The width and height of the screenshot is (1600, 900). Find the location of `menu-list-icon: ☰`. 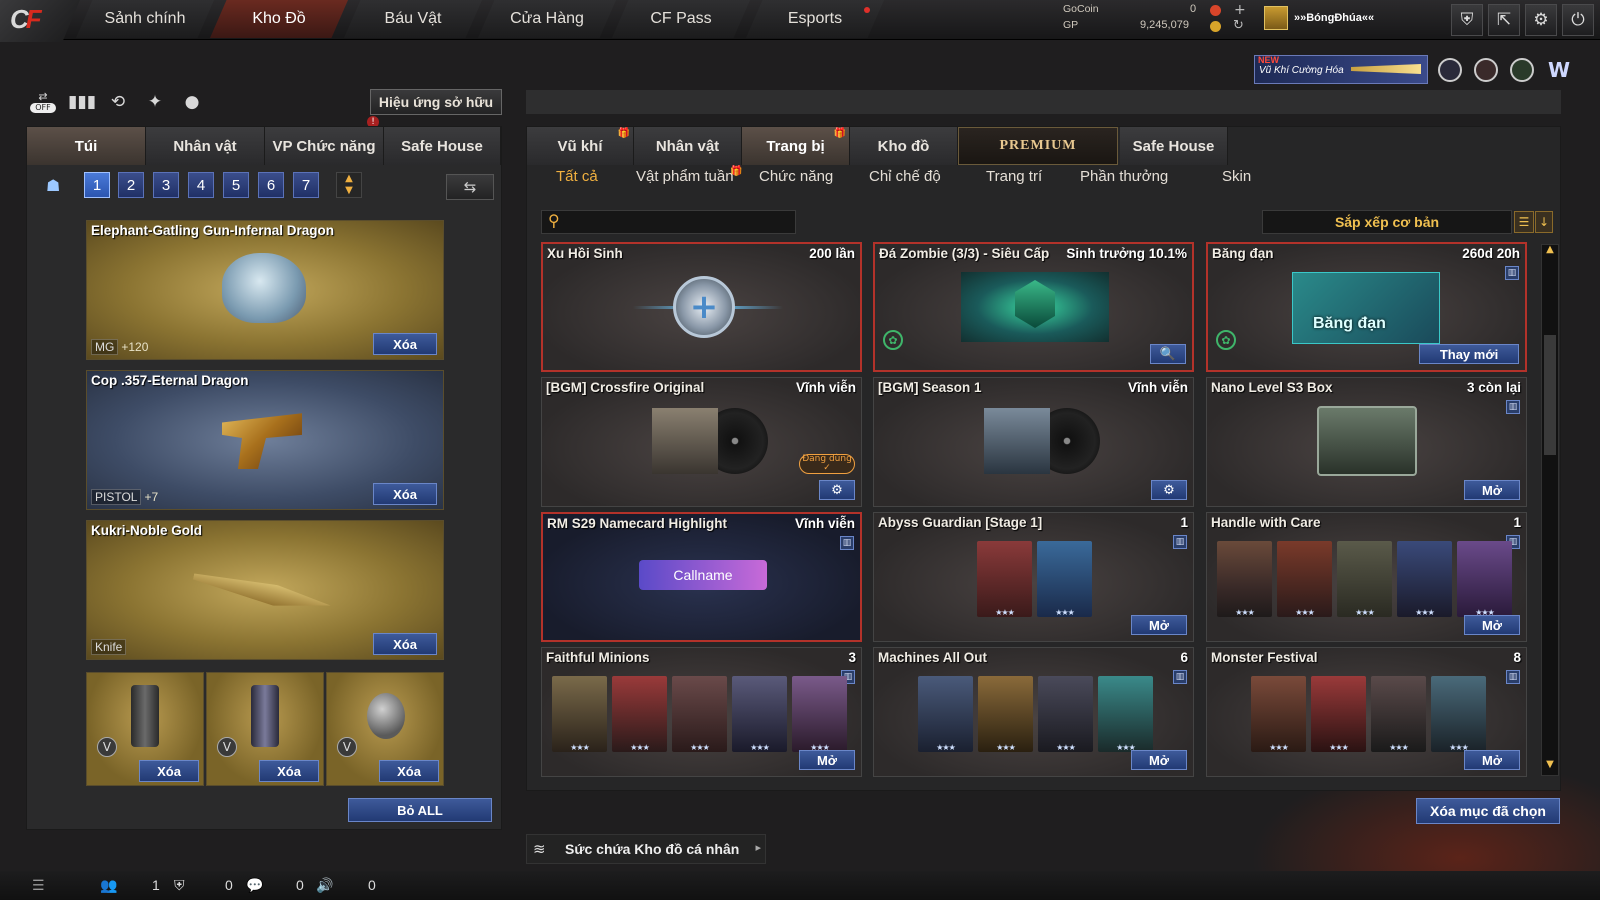

menu-list-icon: ☰ is located at coordinates (38, 885).